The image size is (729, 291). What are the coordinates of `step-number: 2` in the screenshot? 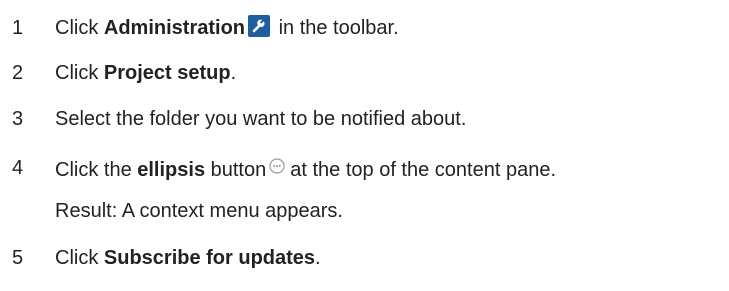 It's located at (18, 73).